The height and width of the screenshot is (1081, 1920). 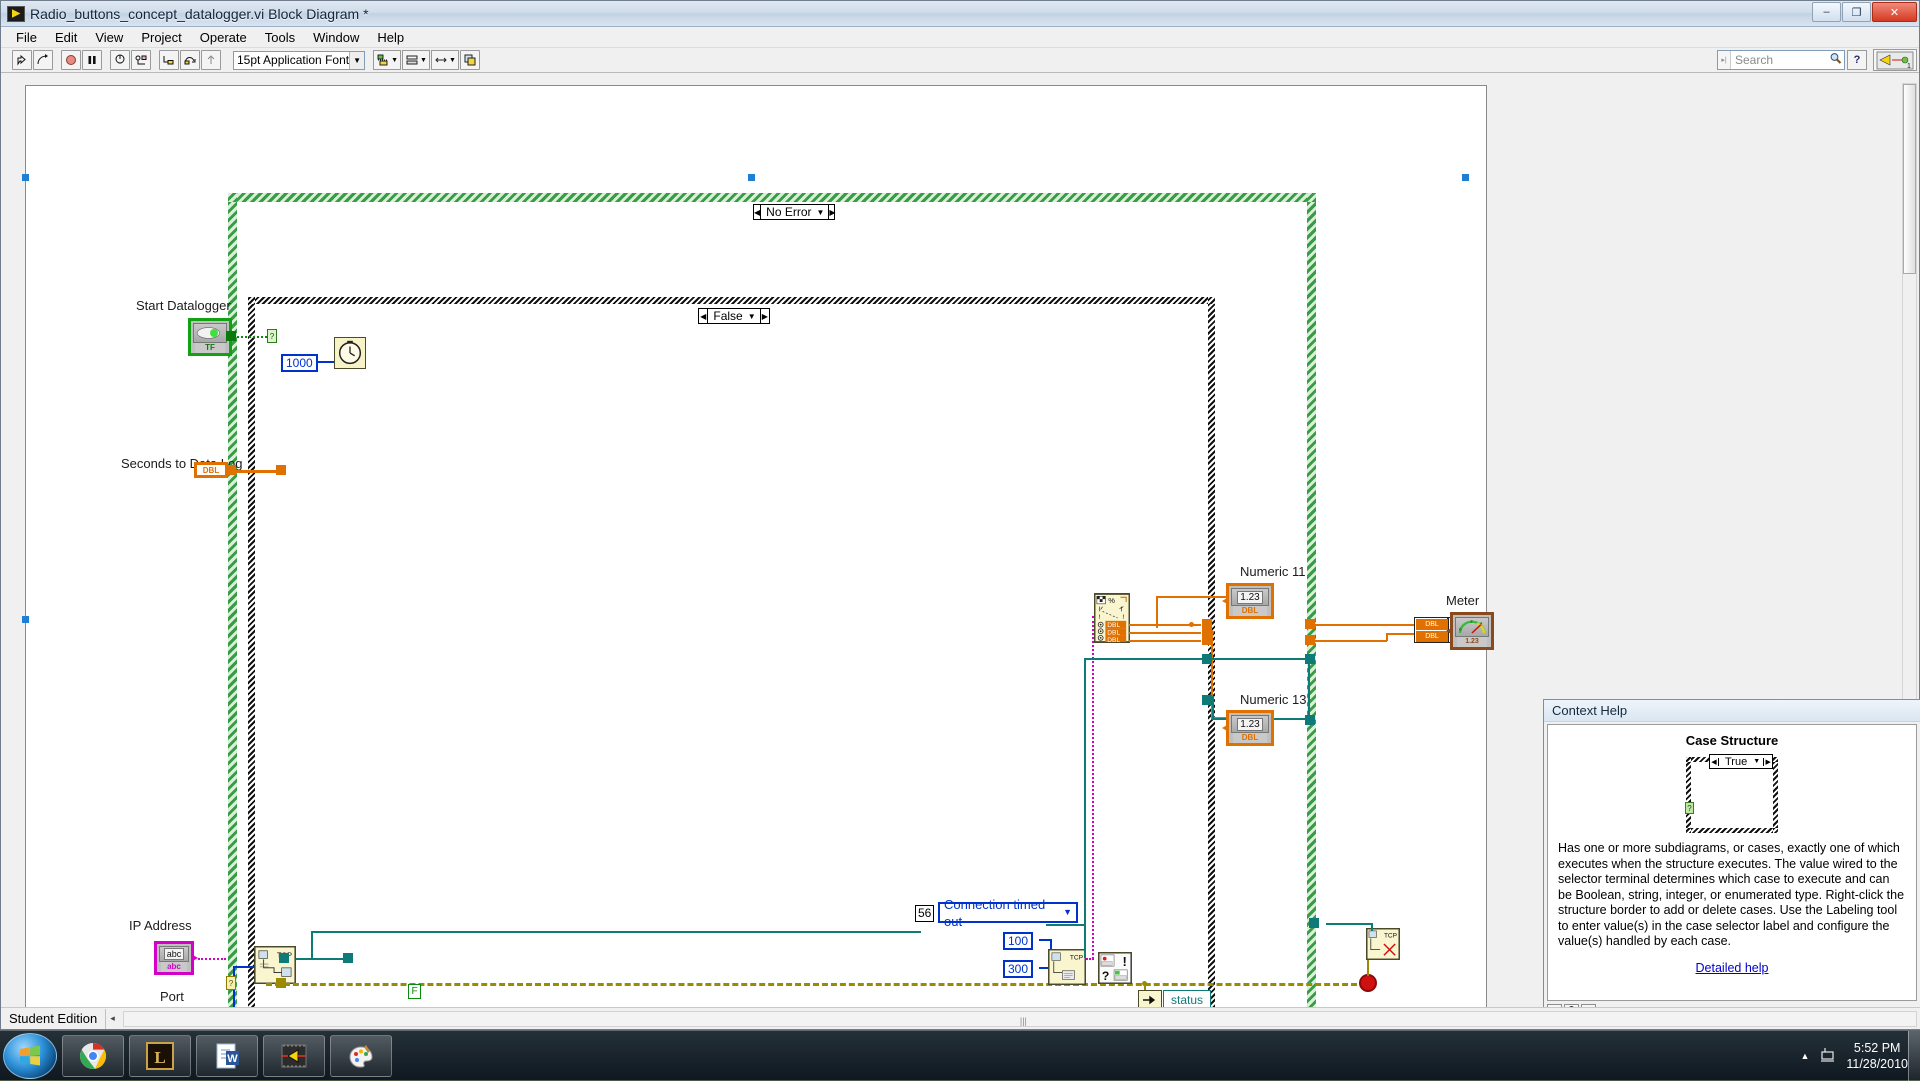 I want to click on wire-close-refnum-h, so click(x=1349, y=924).